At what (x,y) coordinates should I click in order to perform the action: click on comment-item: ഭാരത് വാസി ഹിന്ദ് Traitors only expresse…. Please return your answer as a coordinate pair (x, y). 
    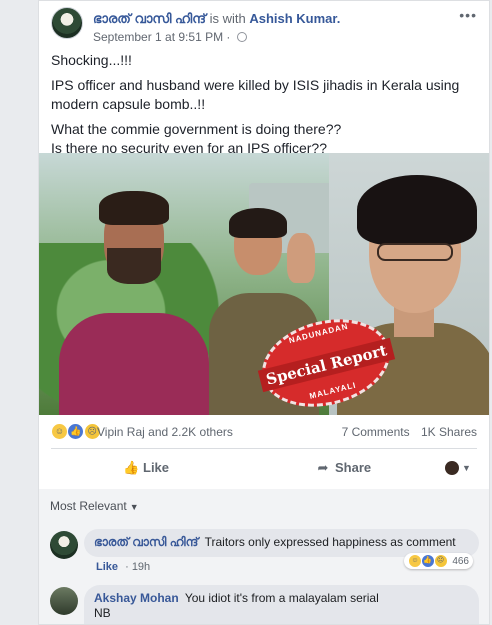
    Looking at the image, I should click on (264, 554).